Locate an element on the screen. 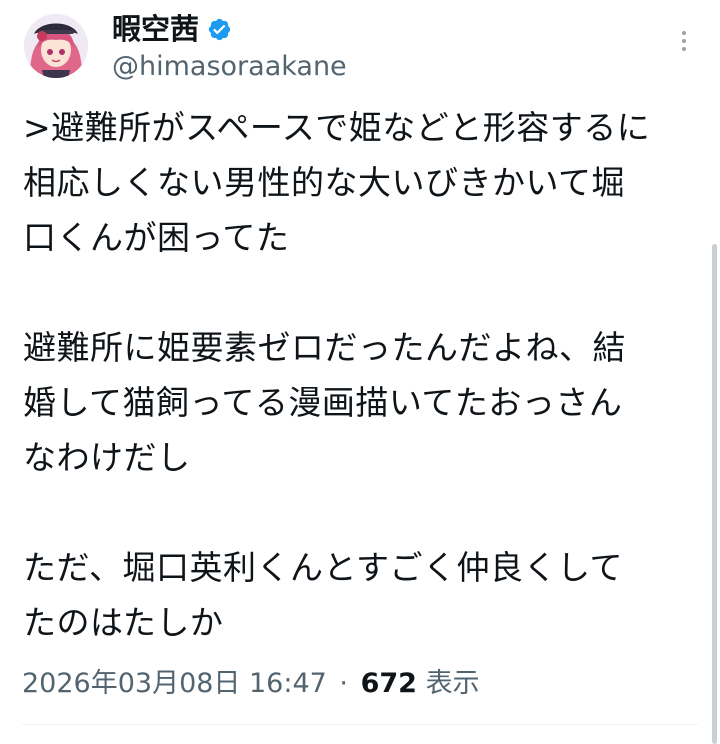  more-options-button is located at coordinates (684, 41).